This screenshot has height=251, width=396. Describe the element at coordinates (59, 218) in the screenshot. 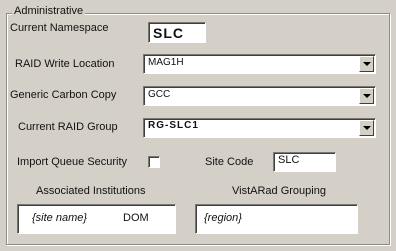

I see `list-item-name: {site name}` at that location.